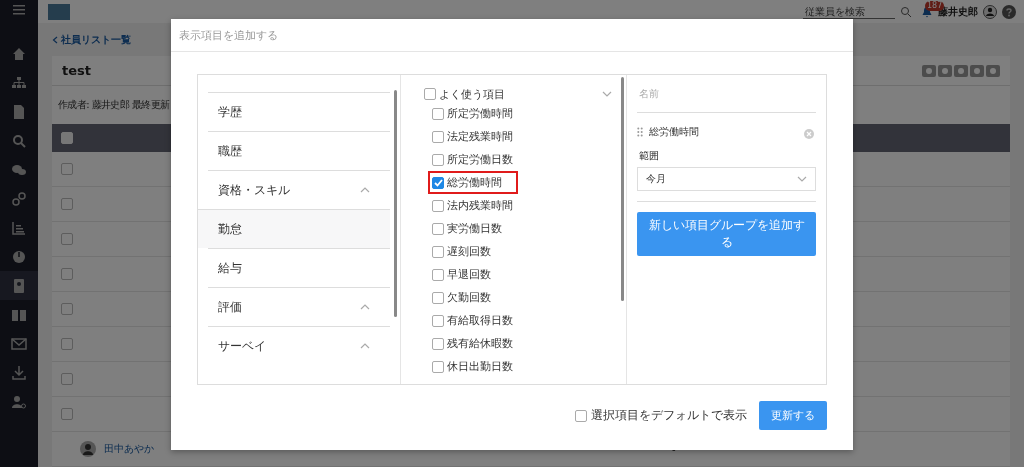 The height and width of the screenshot is (467, 1024). Describe the element at coordinates (977, 70) in the screenshot. I see `add-user-button` at that location.